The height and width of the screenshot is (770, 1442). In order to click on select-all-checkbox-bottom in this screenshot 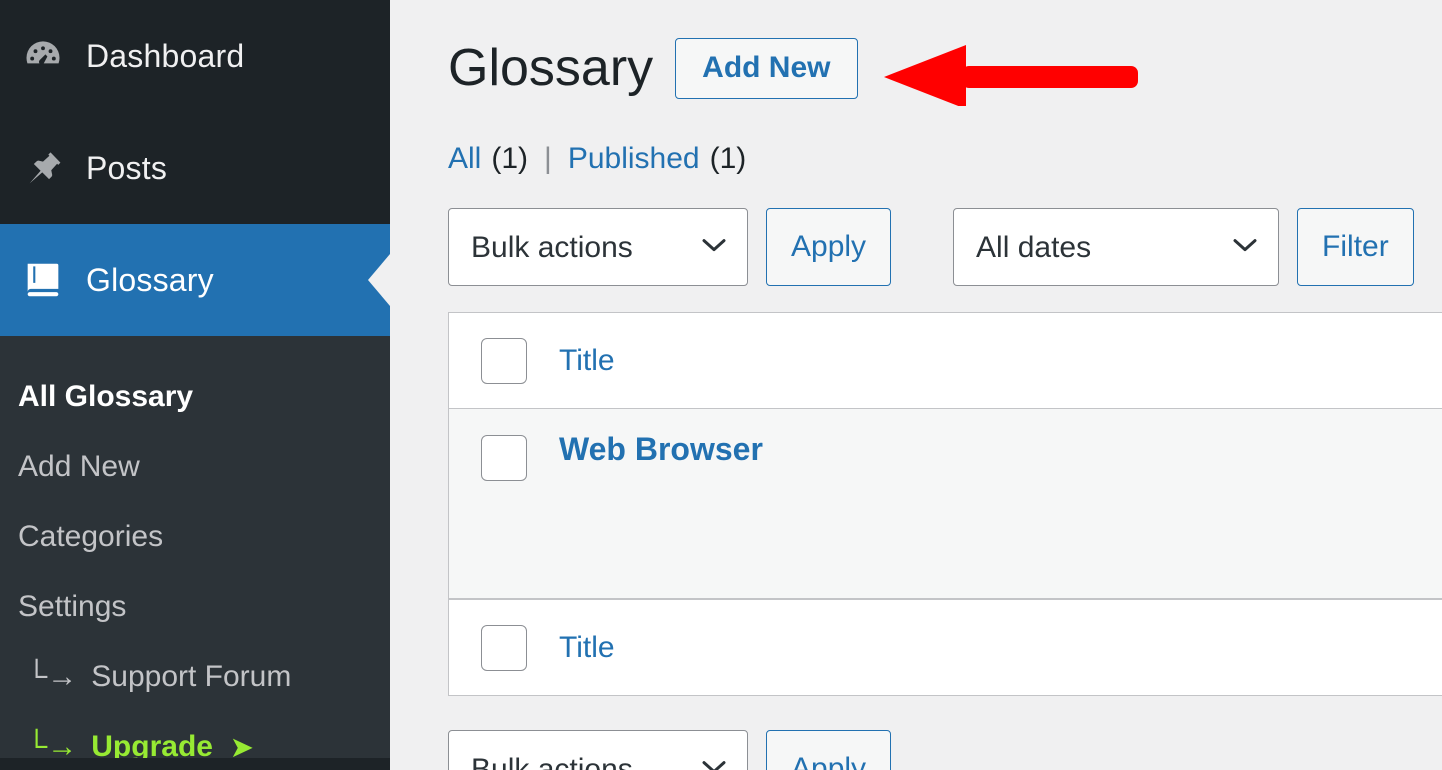, I will do `click(504, 647)`.